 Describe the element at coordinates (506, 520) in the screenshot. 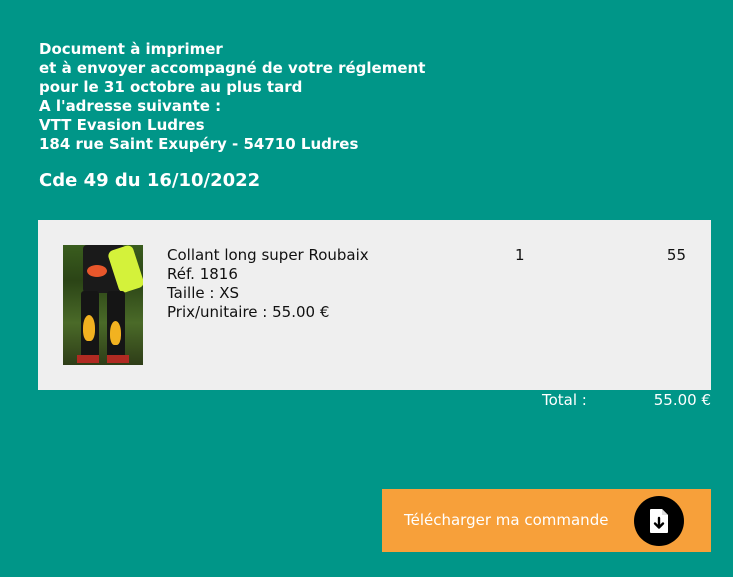

I see `download-button-label: Télécharger ma commande` at that location.